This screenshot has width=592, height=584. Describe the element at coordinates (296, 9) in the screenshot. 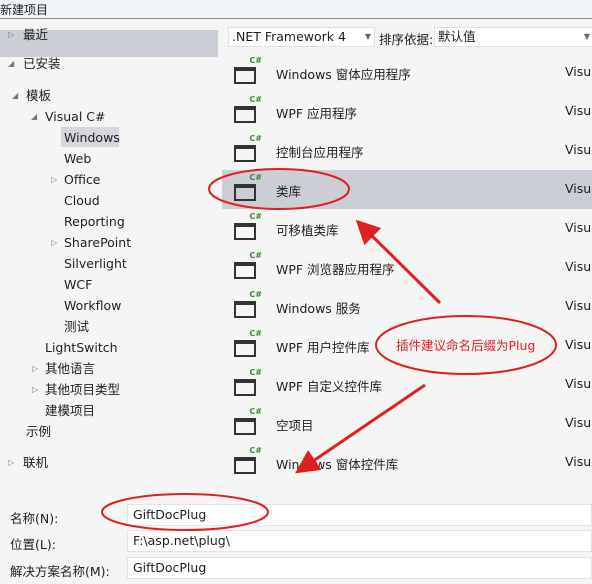

I see `title-bar: 新建项目` at that location.